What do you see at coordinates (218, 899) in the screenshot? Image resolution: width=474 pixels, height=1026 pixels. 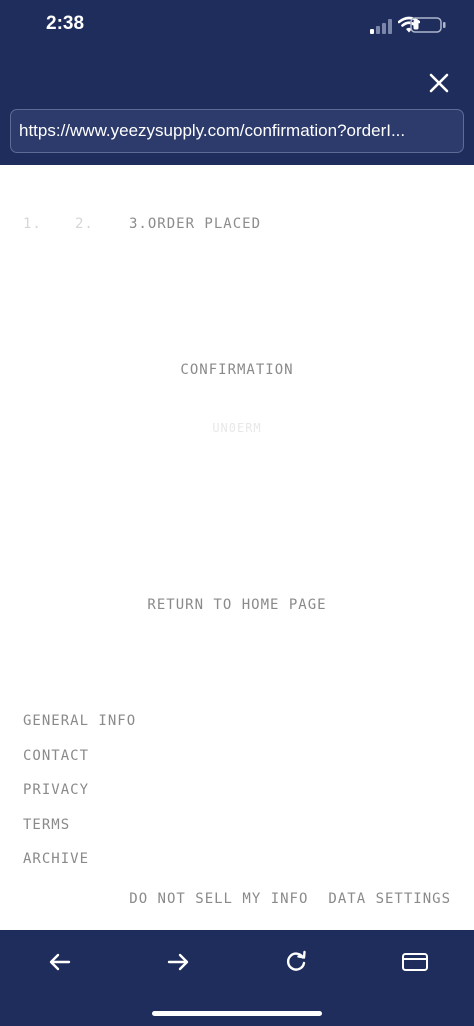 I see `do-not-sell-link: DO NOT SELL MY INFO` at bounding box center [218, 899].